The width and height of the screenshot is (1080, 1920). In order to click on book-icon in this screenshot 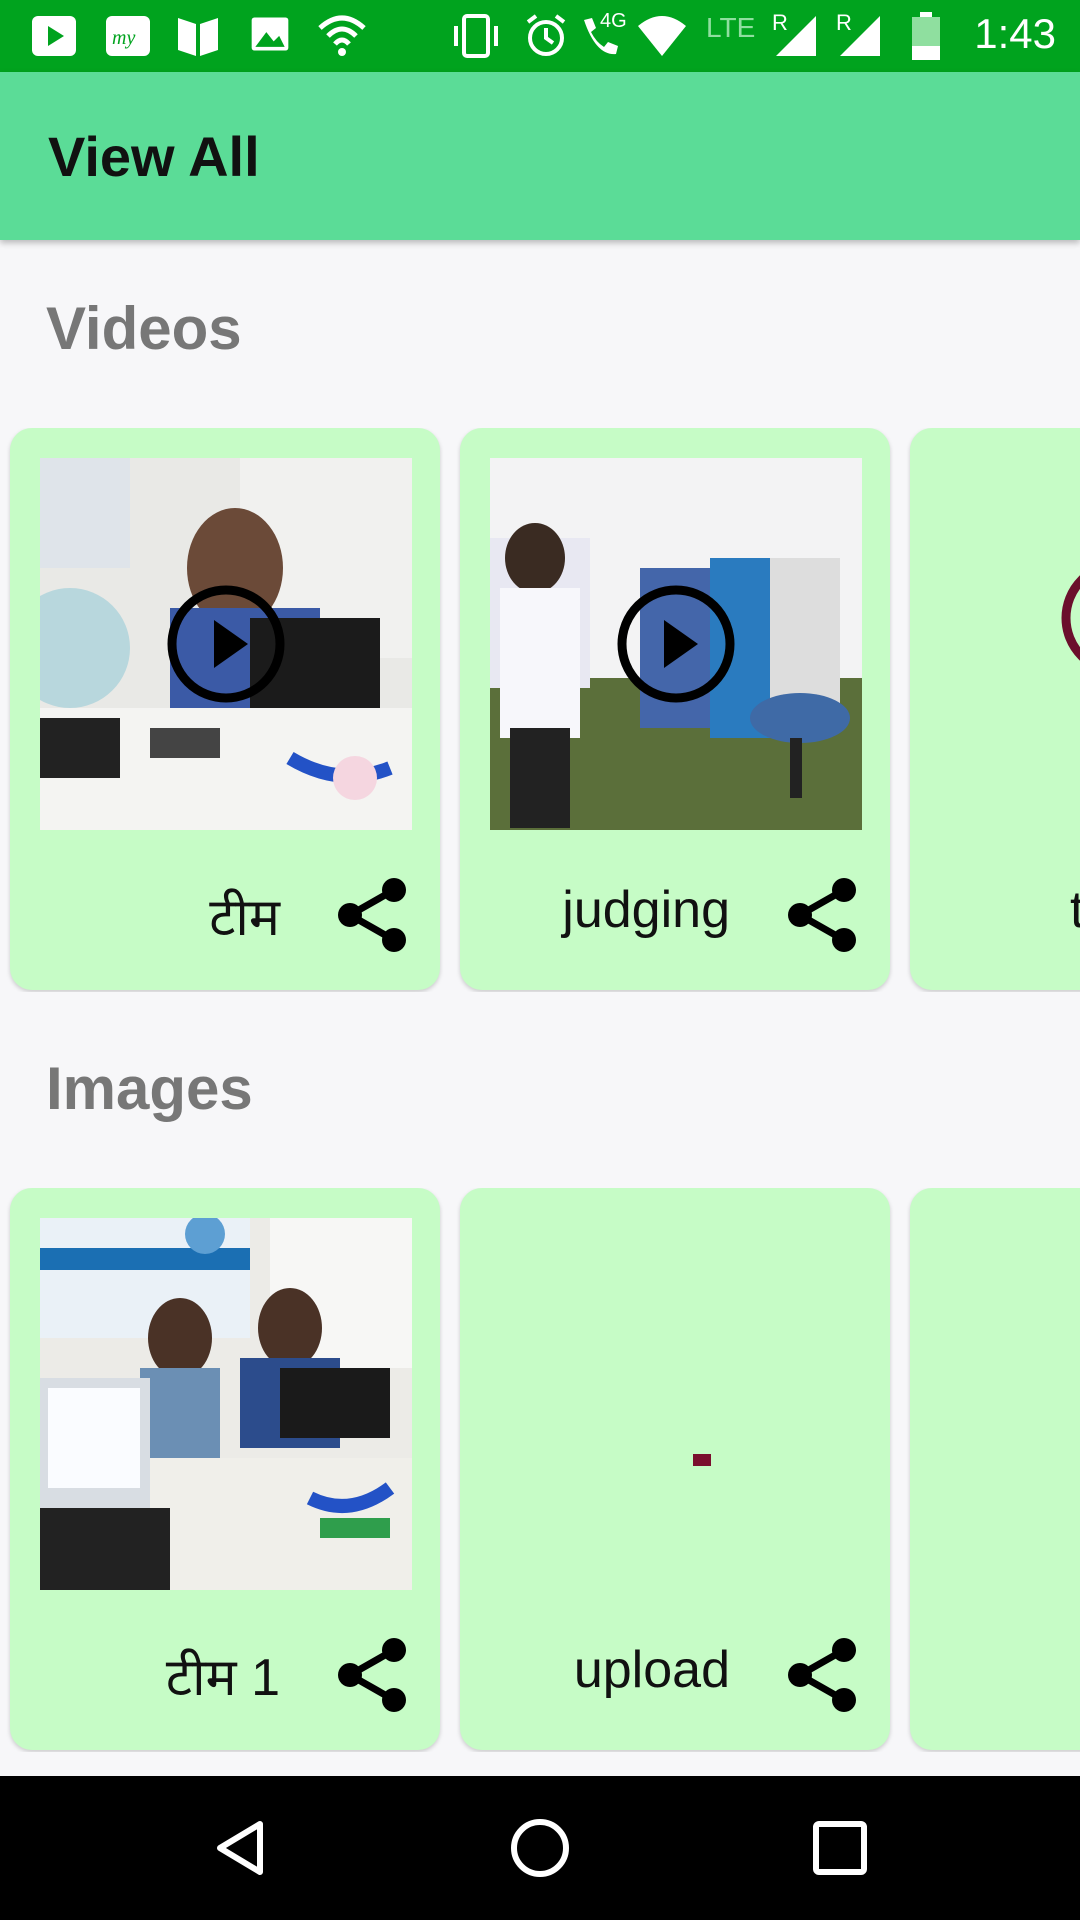, I will do `click(198, 37)`.